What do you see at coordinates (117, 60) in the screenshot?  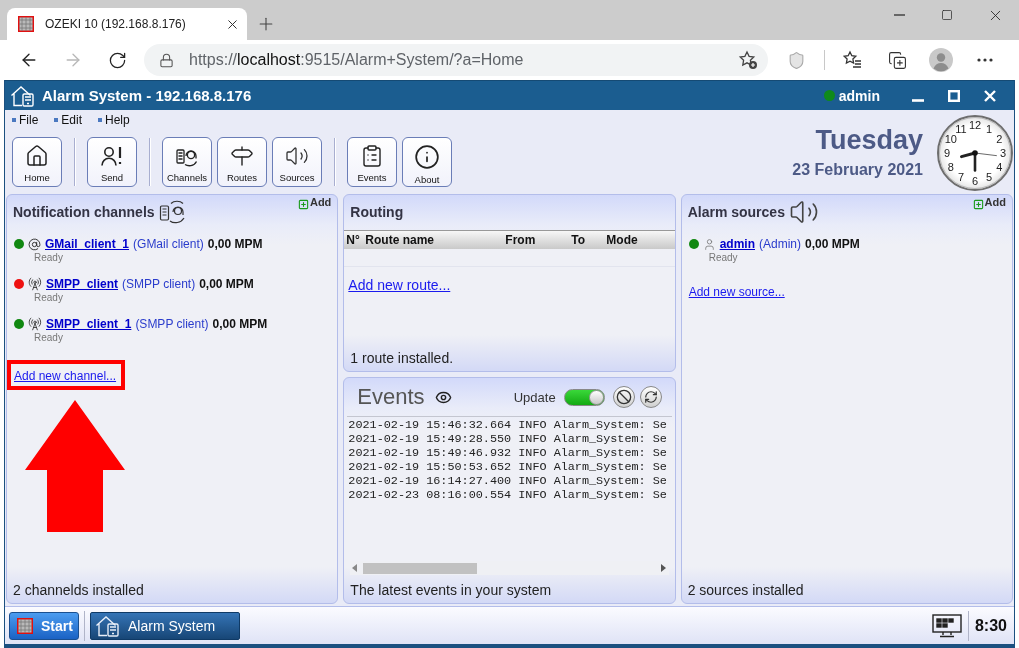 I see `reload-icon` at bounding box center [117, 60].